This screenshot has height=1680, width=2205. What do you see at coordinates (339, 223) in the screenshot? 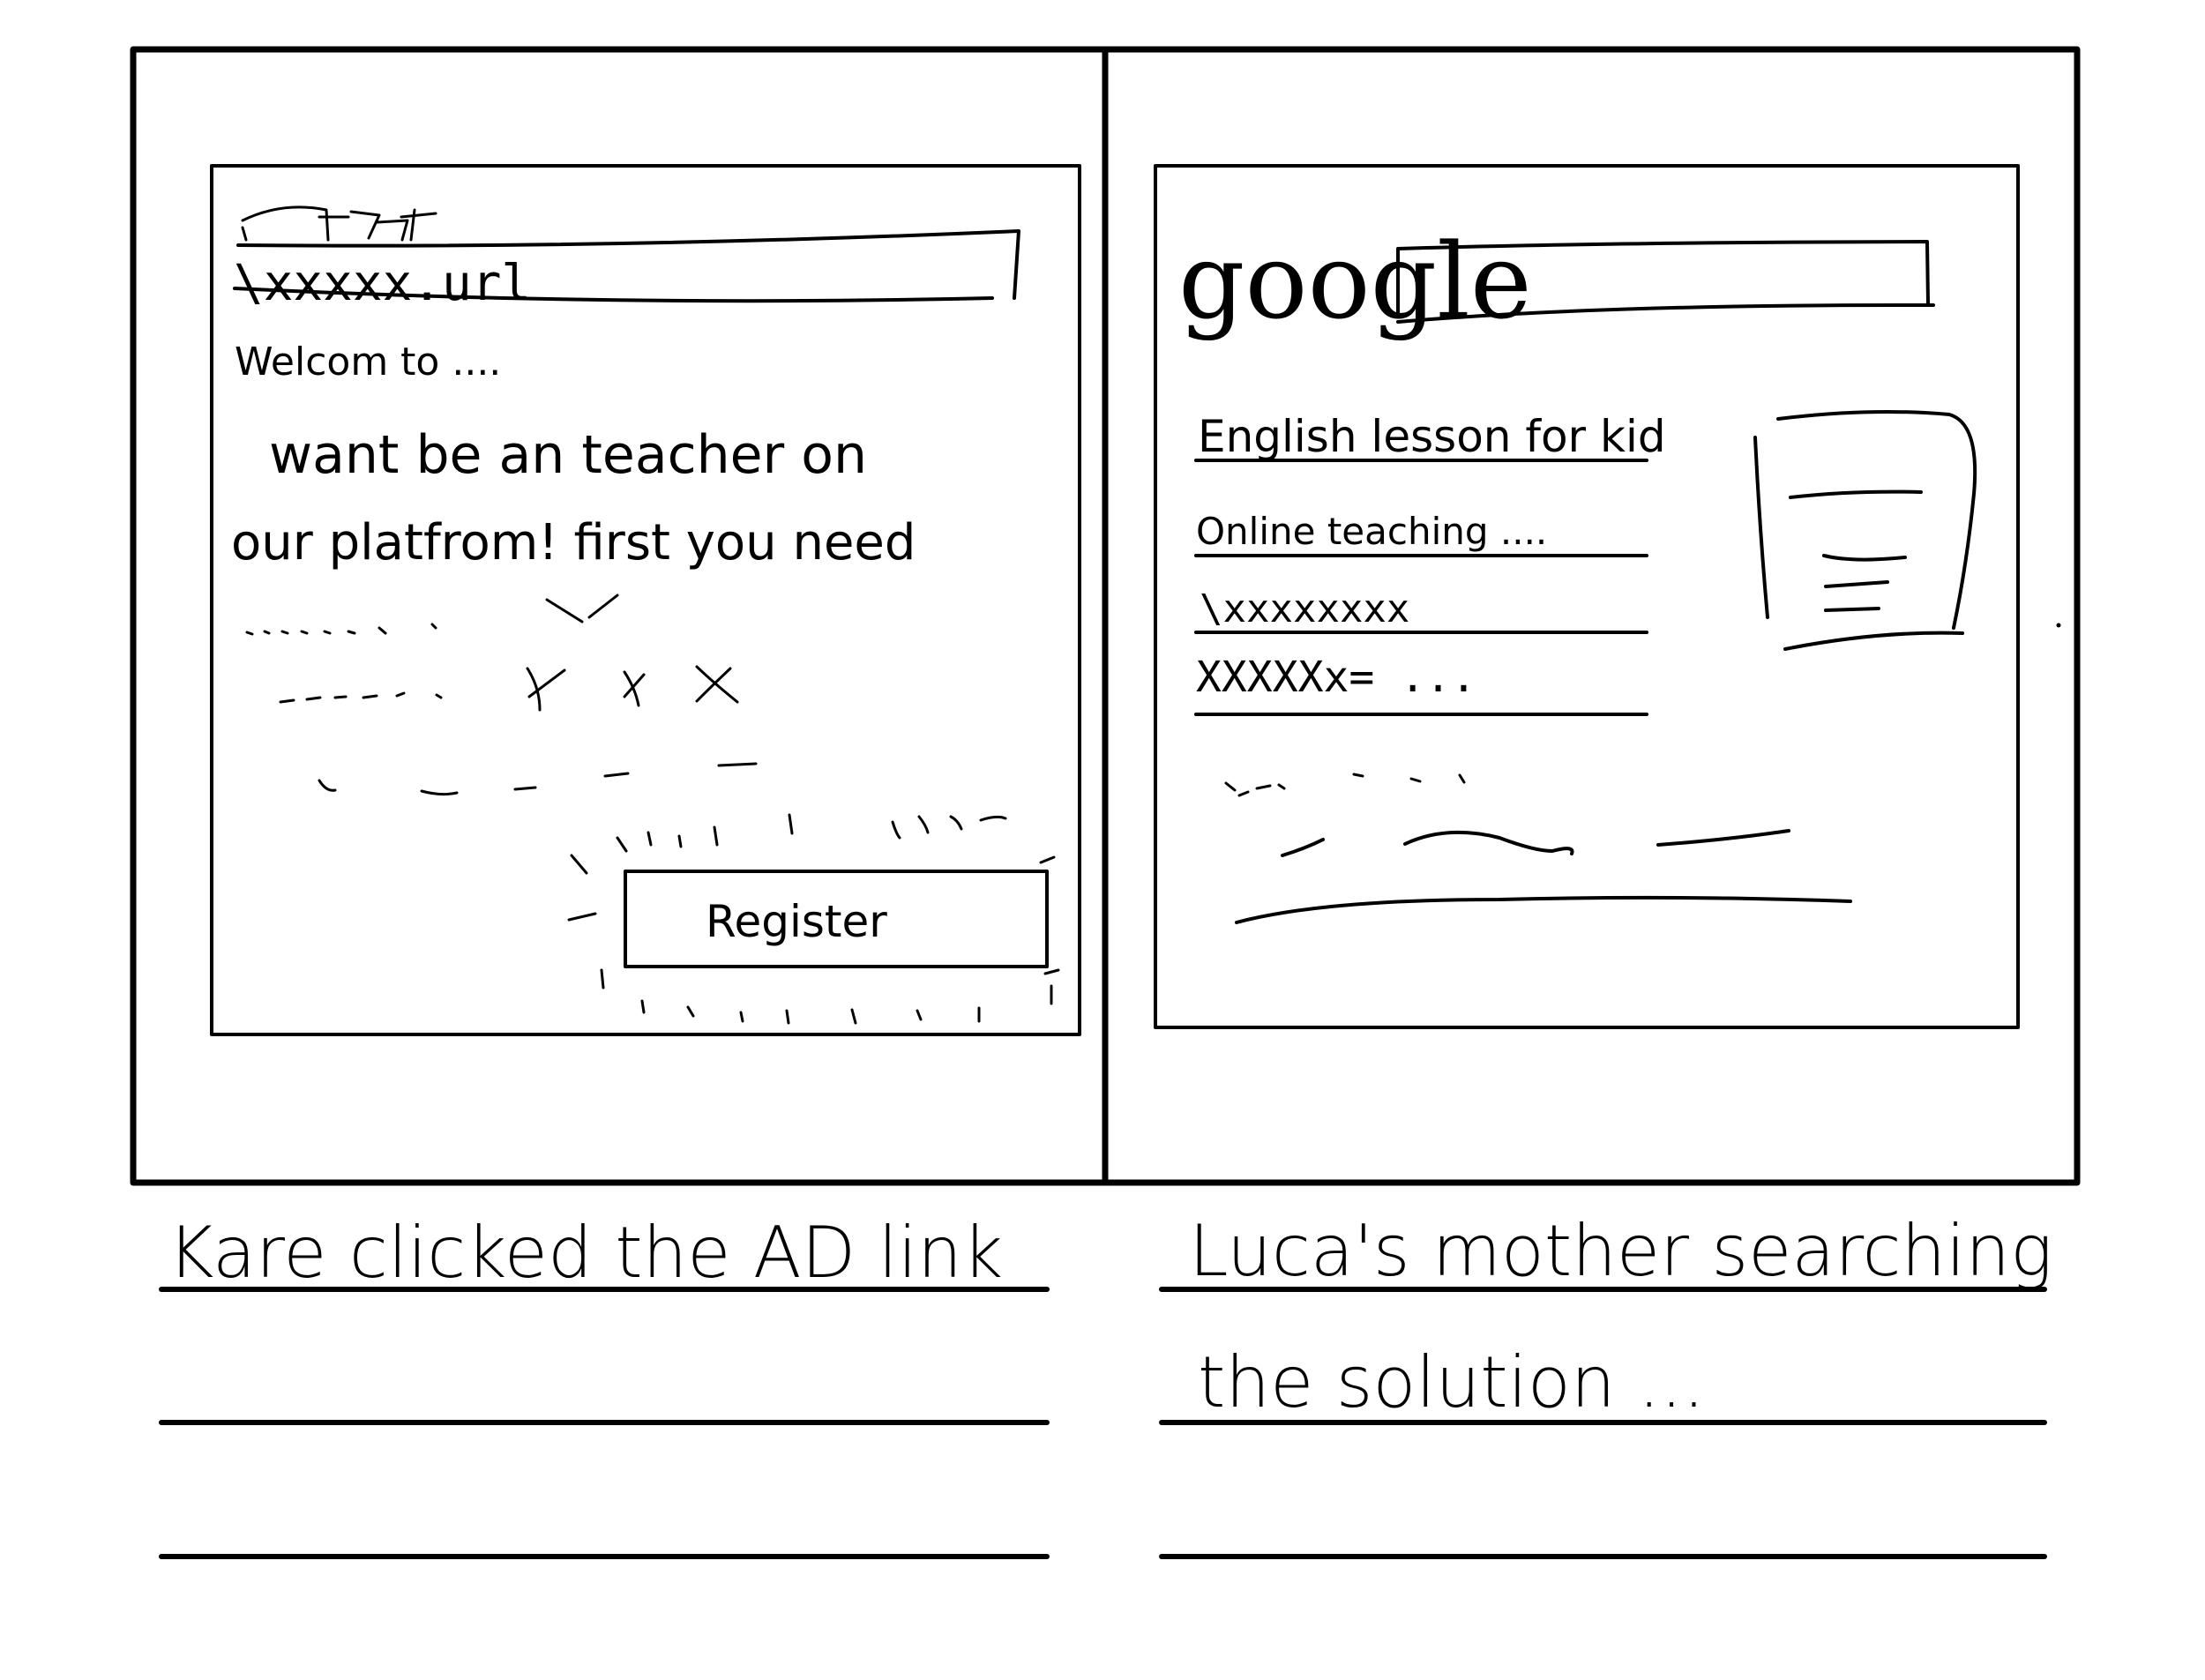
I see `header-scribble` at bounding box center [339, 223].